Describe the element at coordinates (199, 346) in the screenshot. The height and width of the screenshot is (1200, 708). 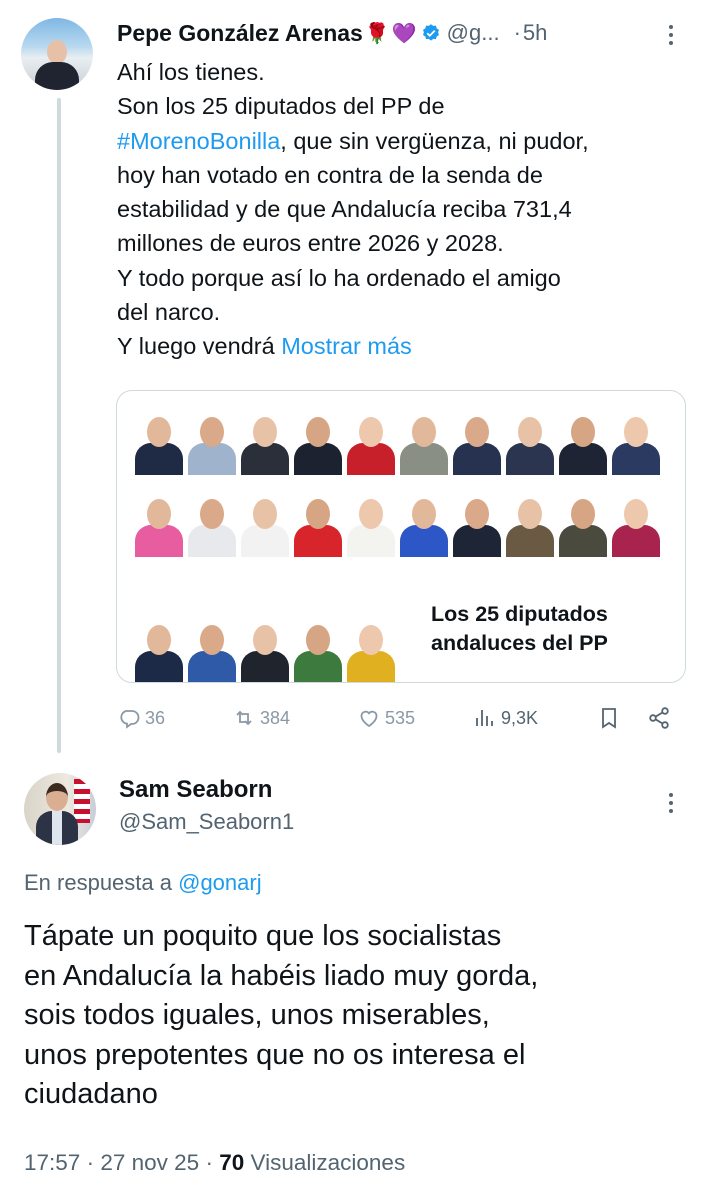
I see `tweet-text-fragment: Y luego vendrá` at that location.